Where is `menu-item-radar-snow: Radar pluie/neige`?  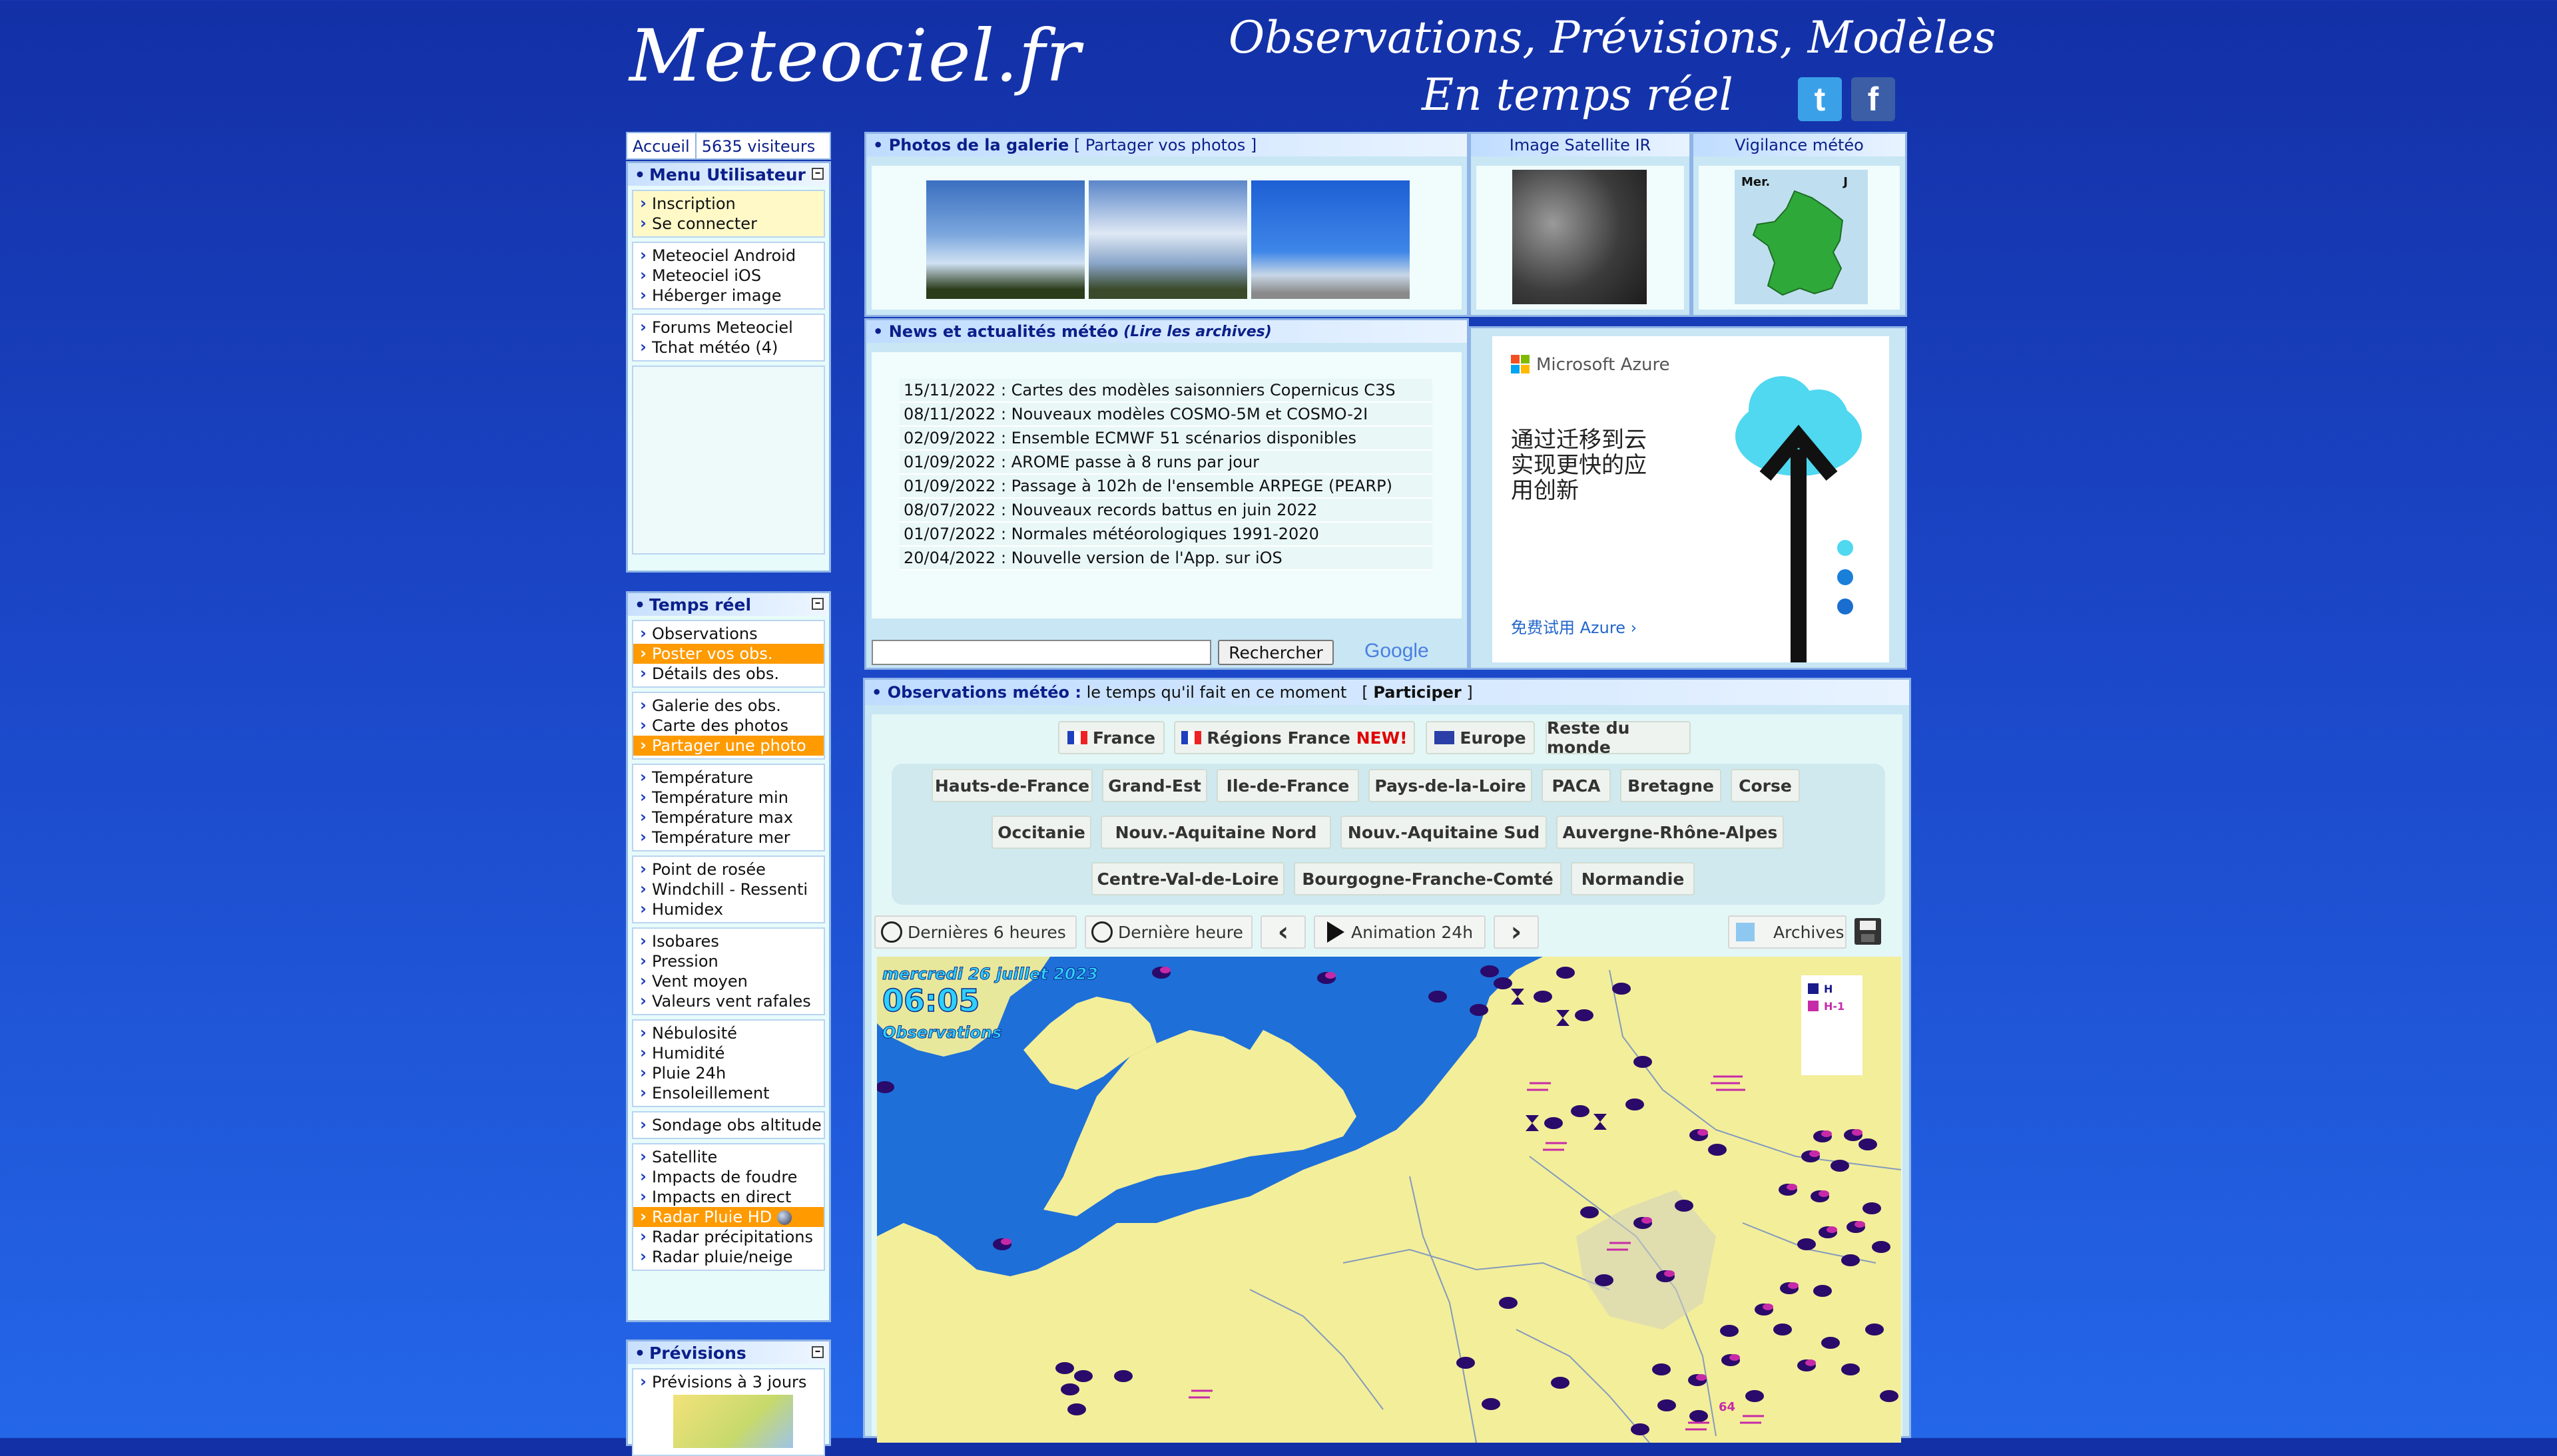
menu-item-radar-snow: Radar pluie/neige is located at coordinates (729, 1256).